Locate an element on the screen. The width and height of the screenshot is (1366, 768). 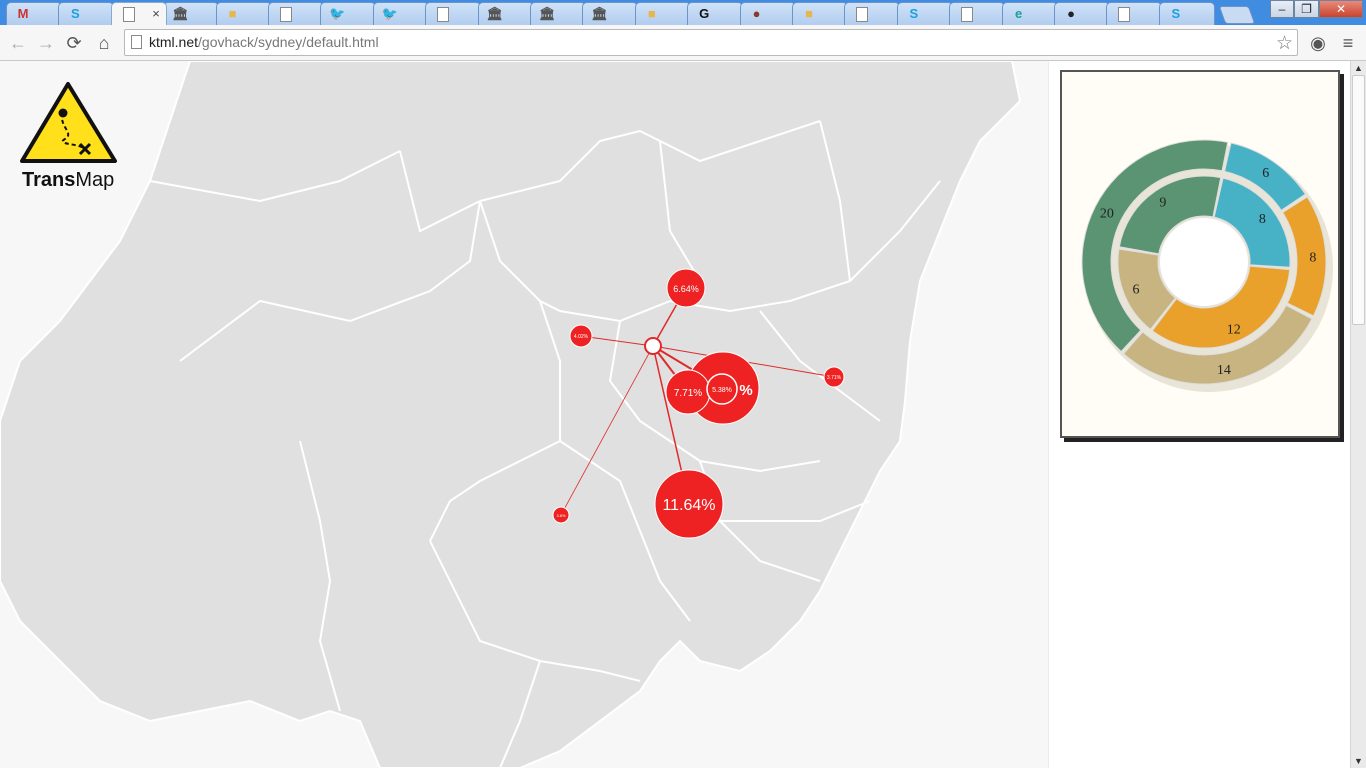
bookmark-star-icon: ☆ is located at coordinates (1284, 43).